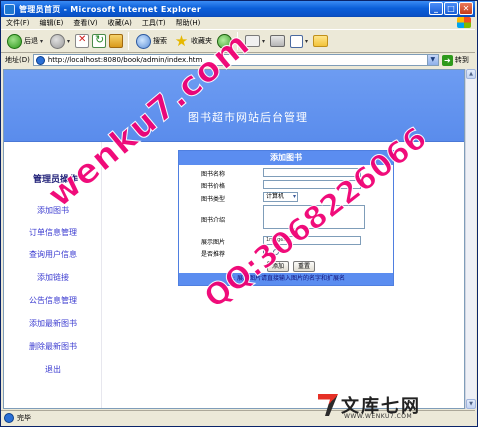  I want to click on maximize-icon: □, so click(451, 8).